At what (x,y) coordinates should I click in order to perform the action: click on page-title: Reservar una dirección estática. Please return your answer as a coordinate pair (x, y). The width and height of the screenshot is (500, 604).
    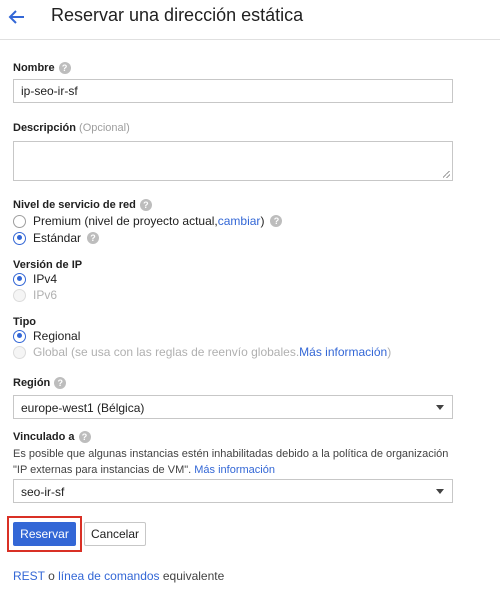
    Looking at the image, I should click on (177, 15).